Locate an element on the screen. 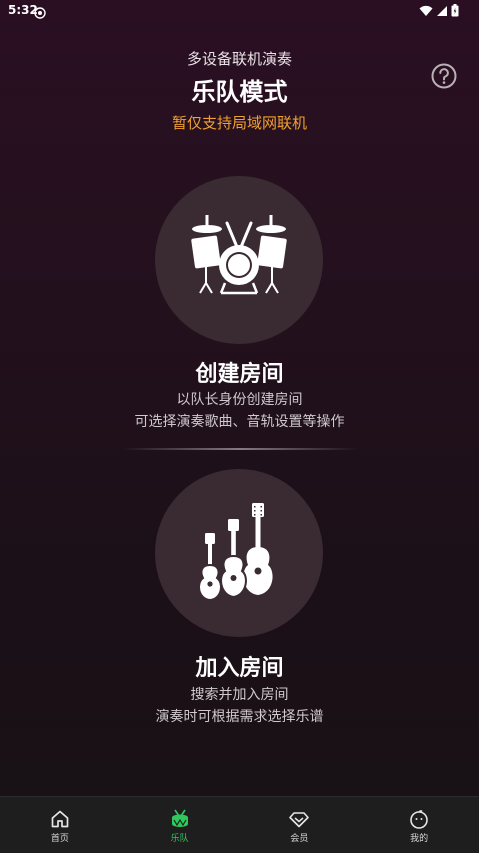 This screenshot has height=853, width=479. join-room-button is located at coordinates (239, 553).